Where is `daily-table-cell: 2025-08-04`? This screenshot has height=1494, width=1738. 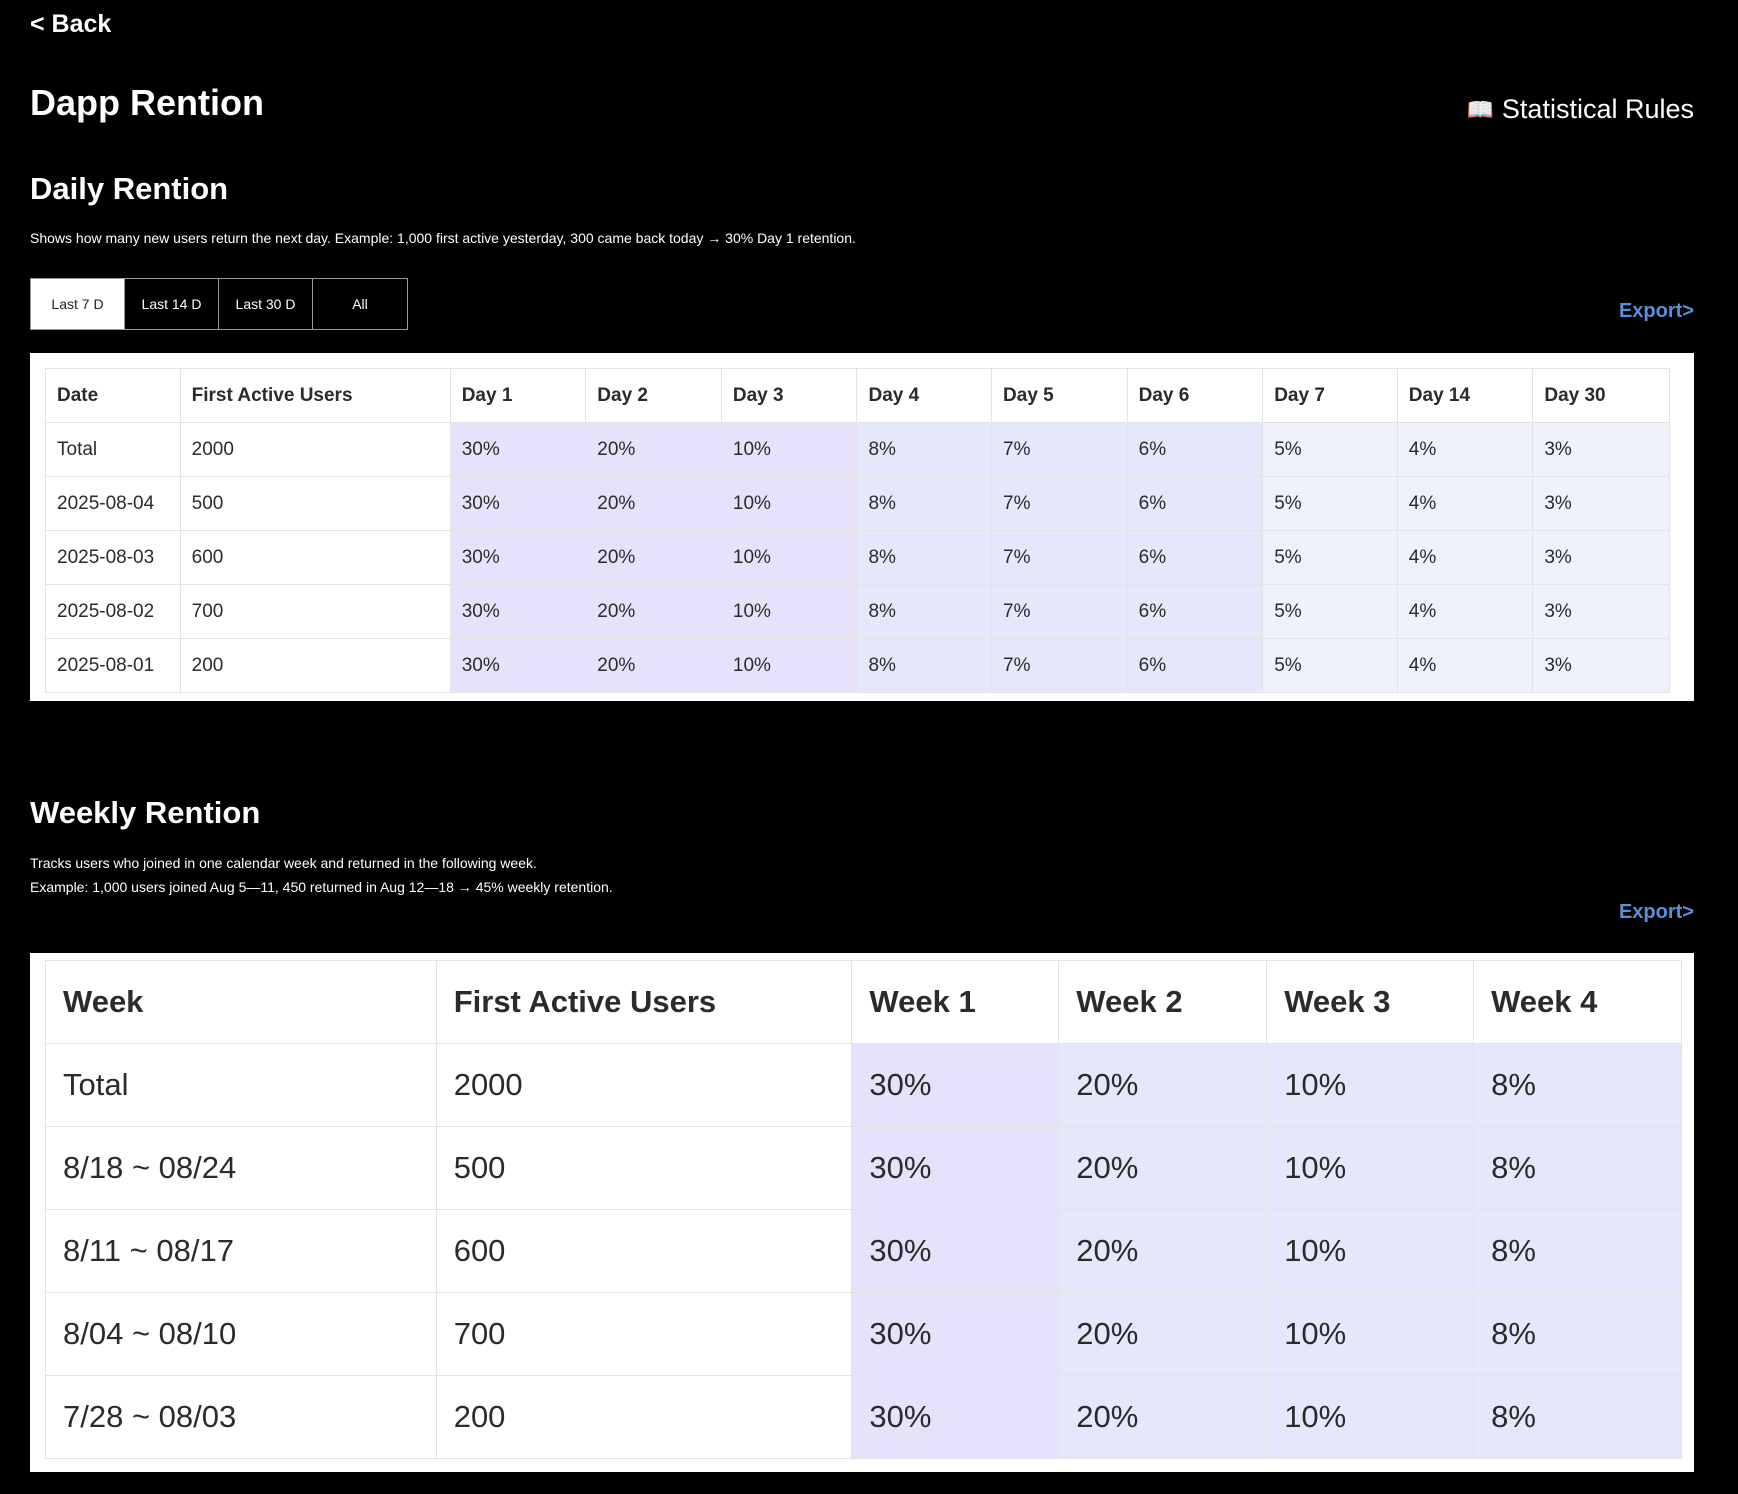 daily-table-cell: 2025-08-04 is located at coordinates (113, 503).